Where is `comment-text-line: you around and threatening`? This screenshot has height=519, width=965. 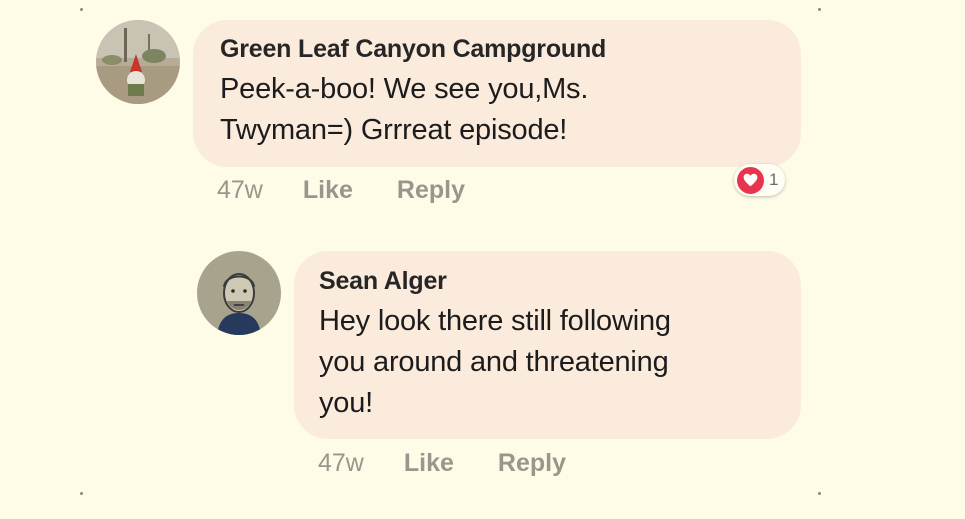 comment-text-line: you around and threatening is located at coordinates (494, 362).